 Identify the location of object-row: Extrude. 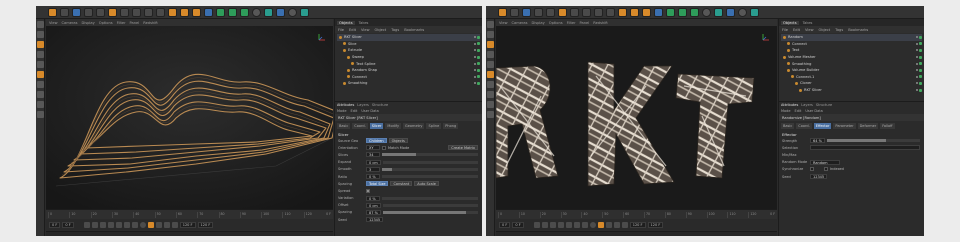
(408, 50).